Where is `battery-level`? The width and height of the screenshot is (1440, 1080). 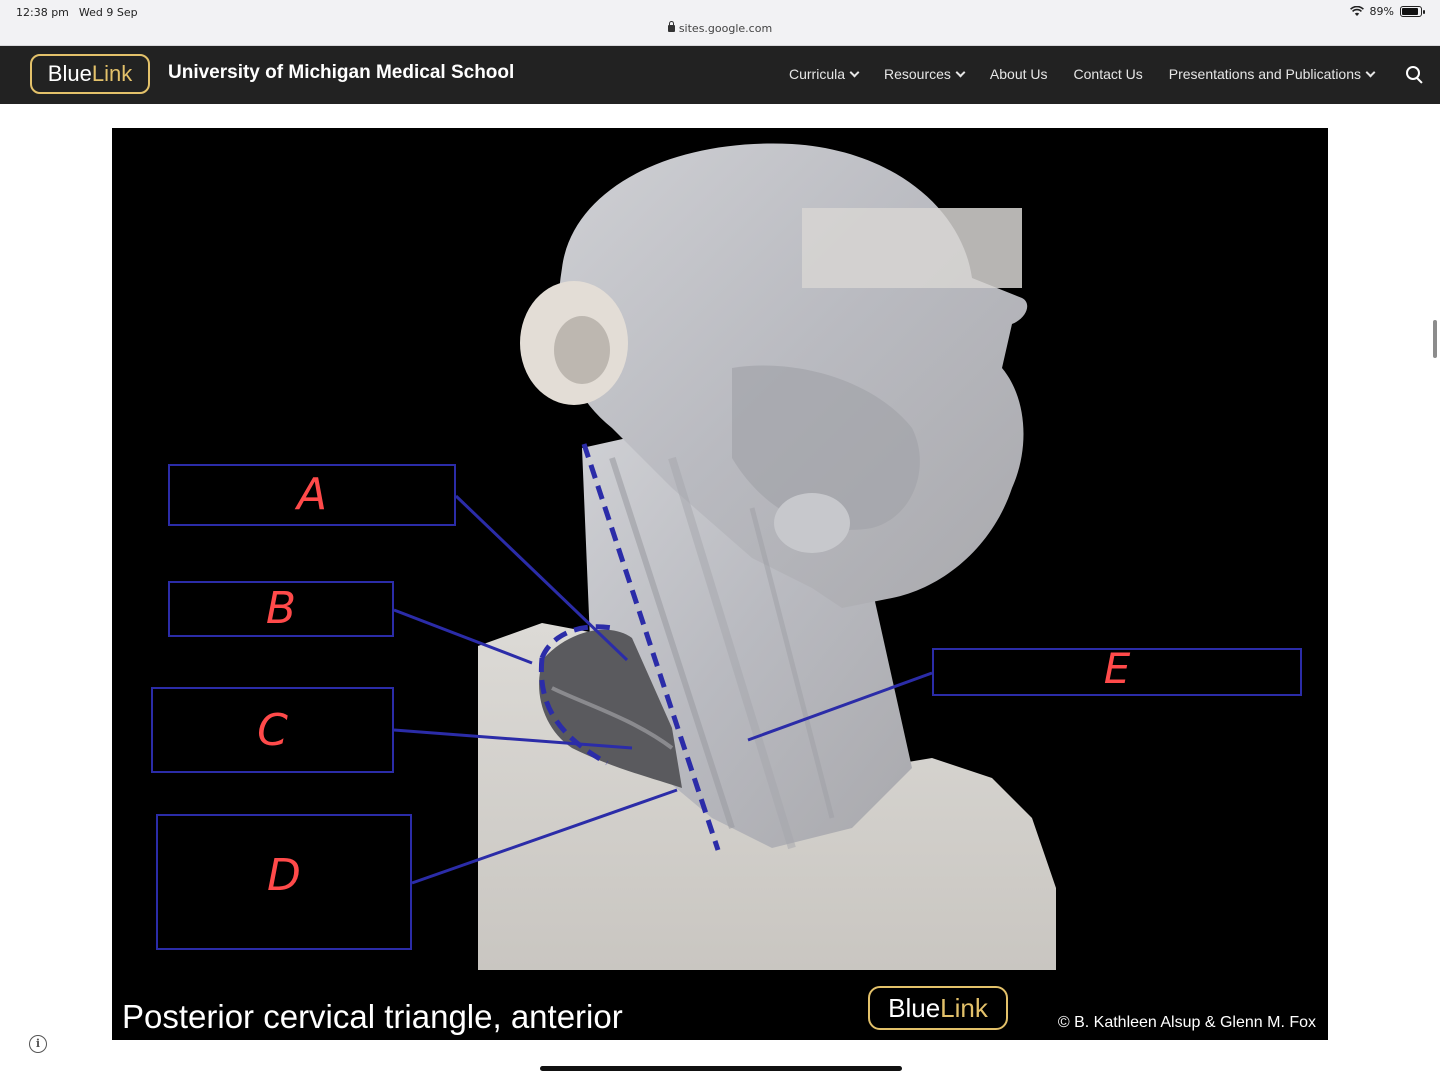
battery-level is located at coordinates (1410, 11).